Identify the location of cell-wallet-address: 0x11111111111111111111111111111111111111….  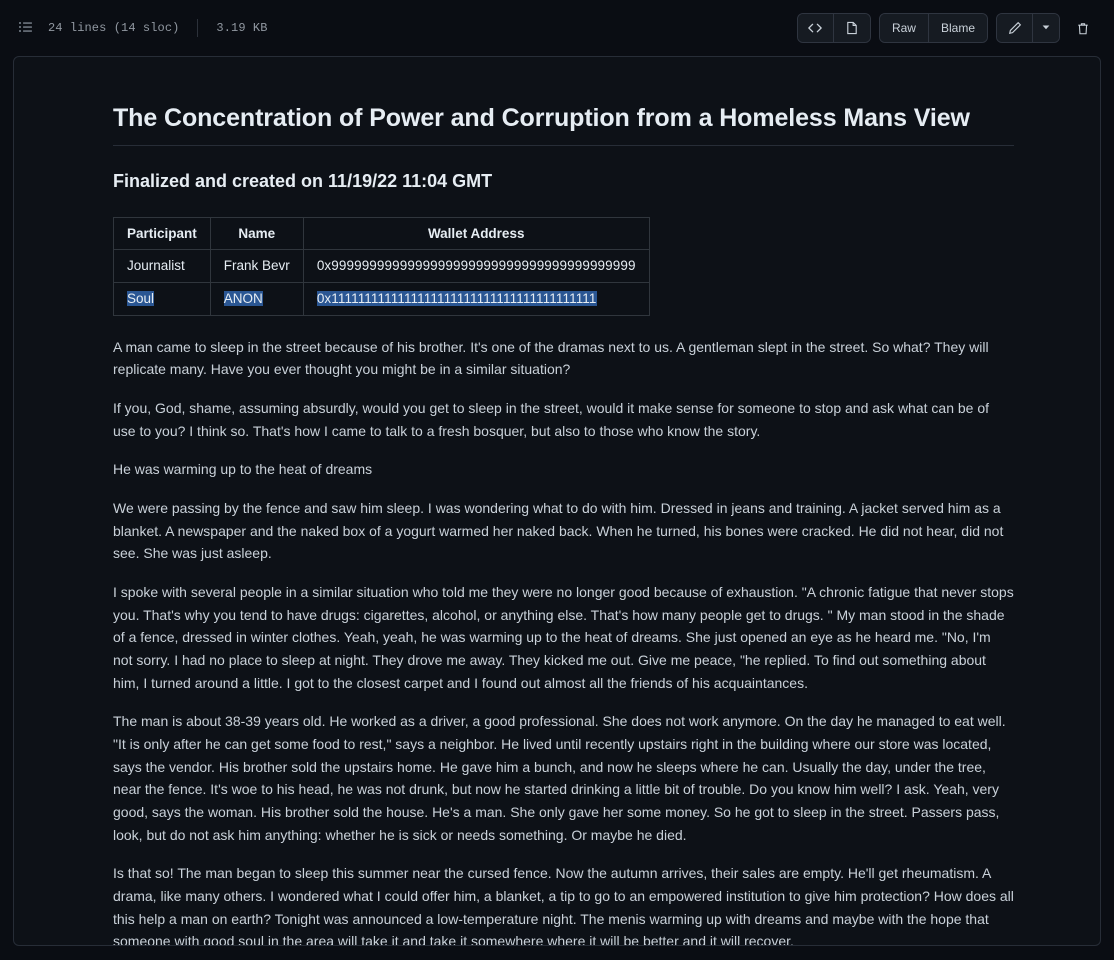
(476, 299).